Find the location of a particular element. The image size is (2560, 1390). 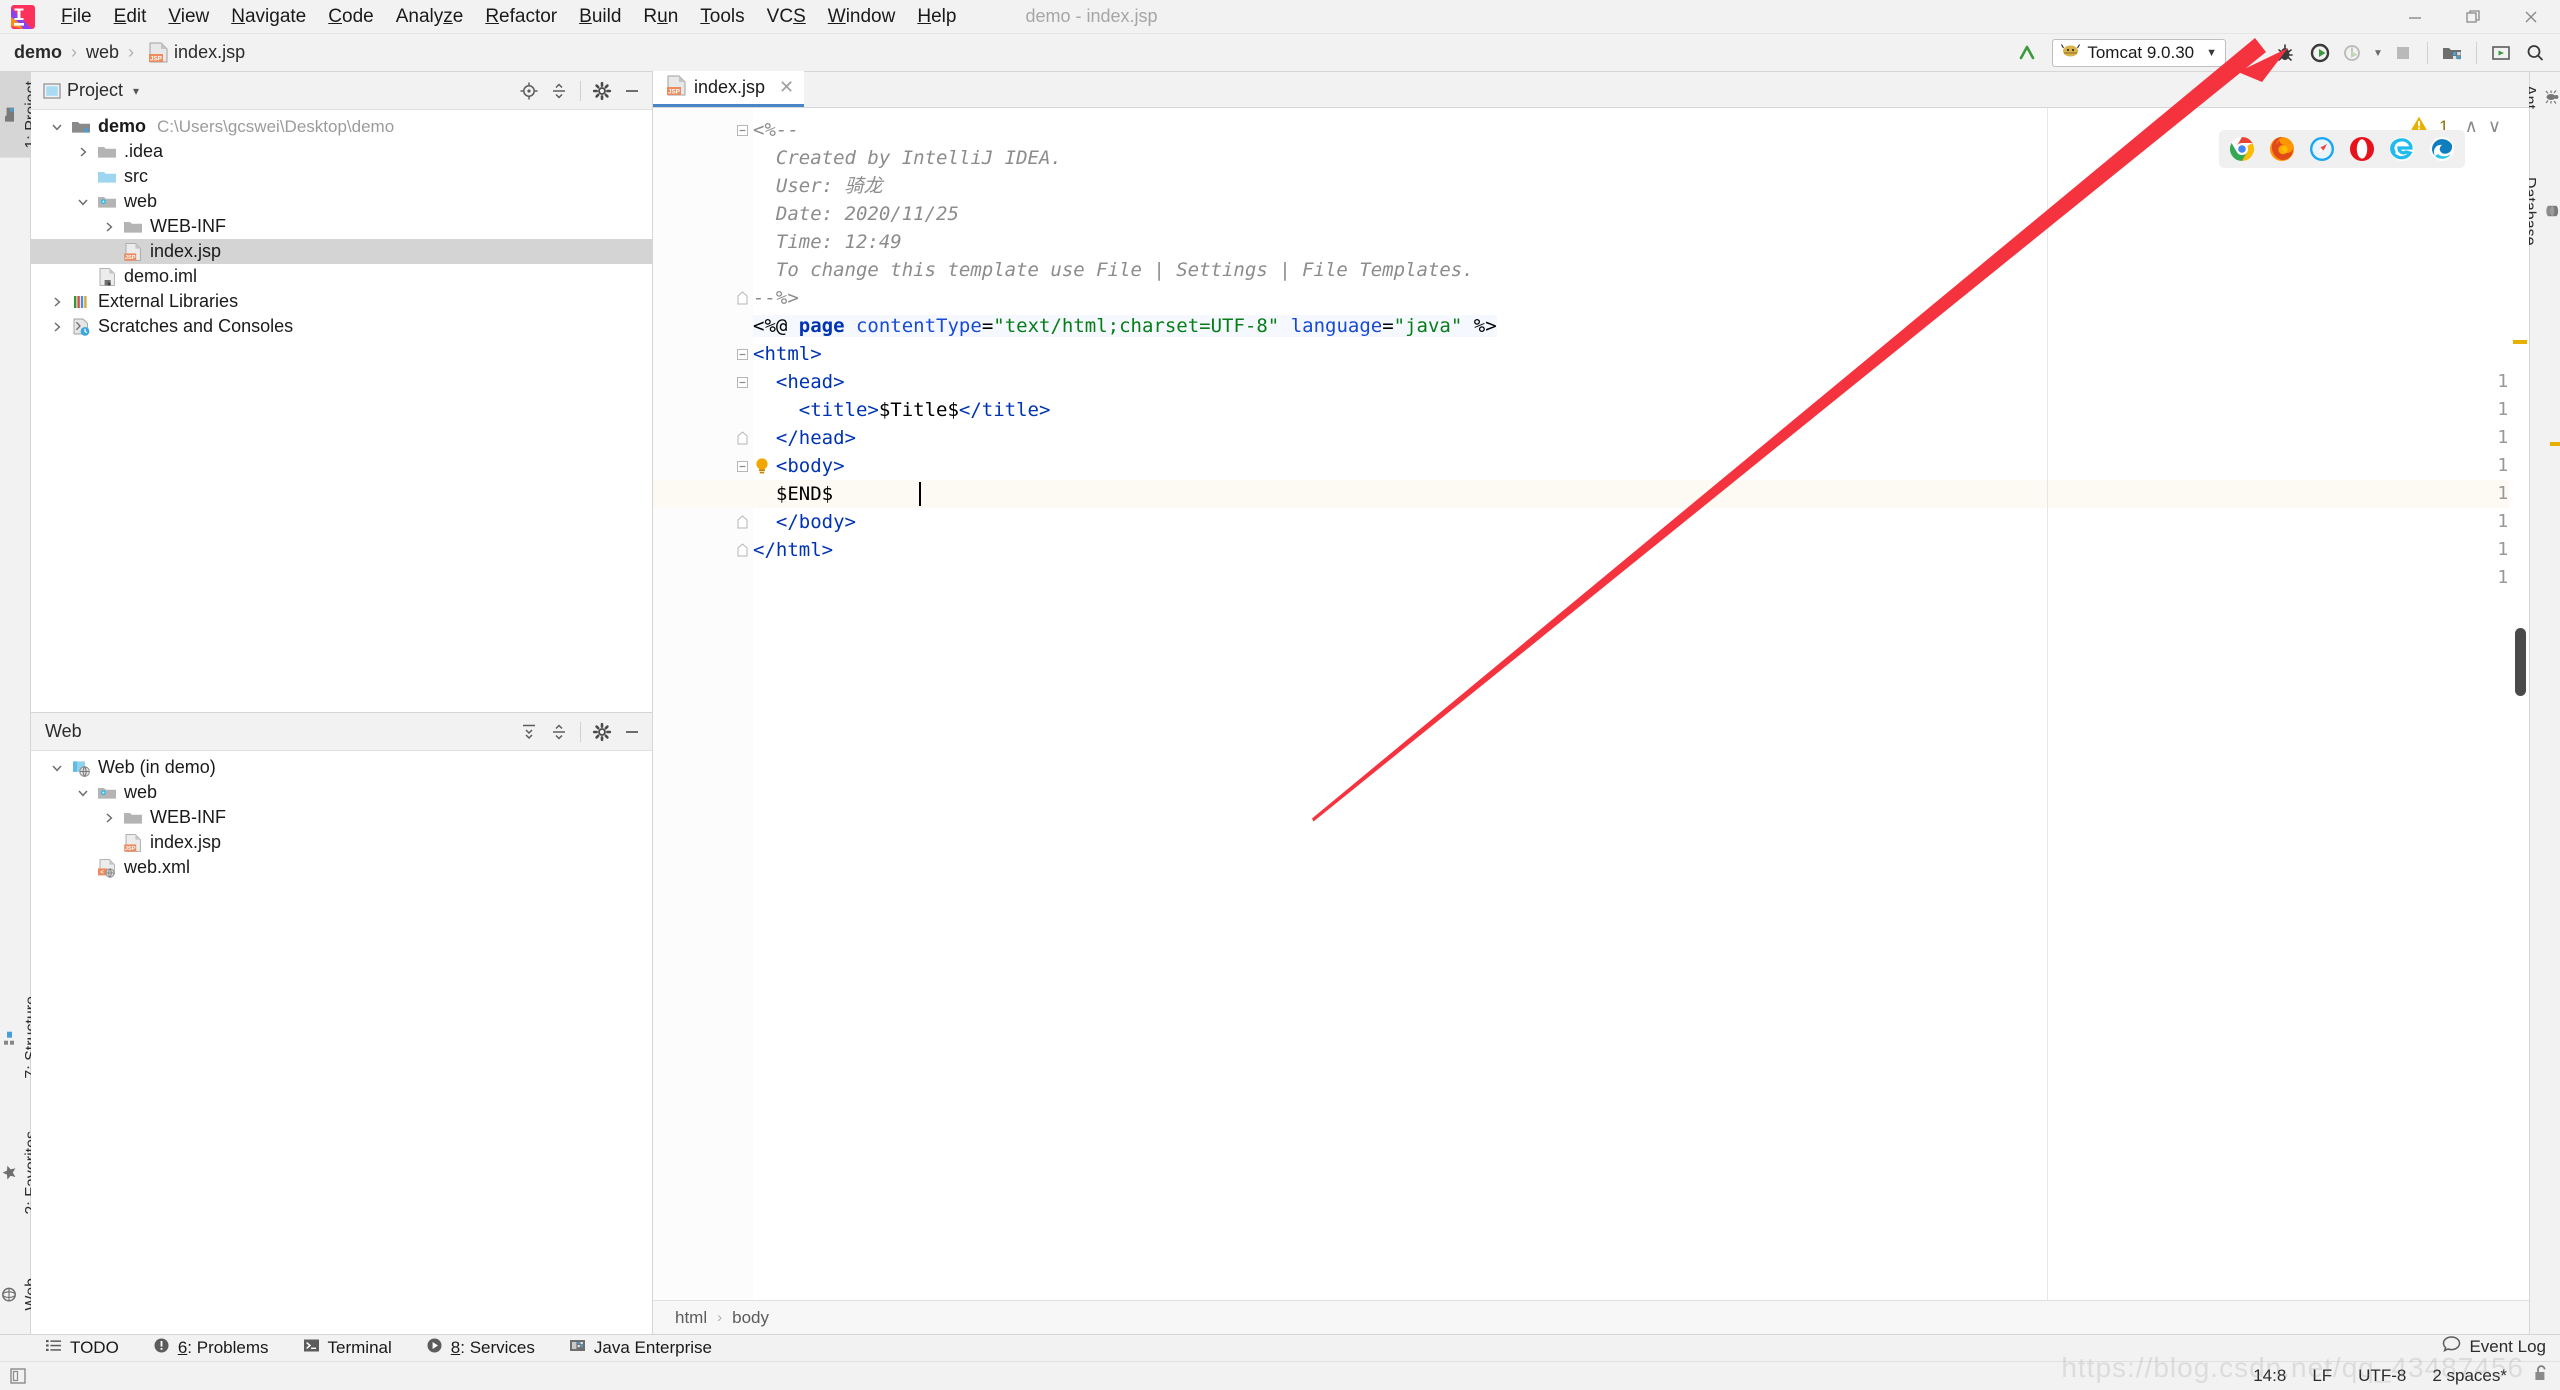

sidebar-tab-web: Web is located at coordinates (20, 1294).